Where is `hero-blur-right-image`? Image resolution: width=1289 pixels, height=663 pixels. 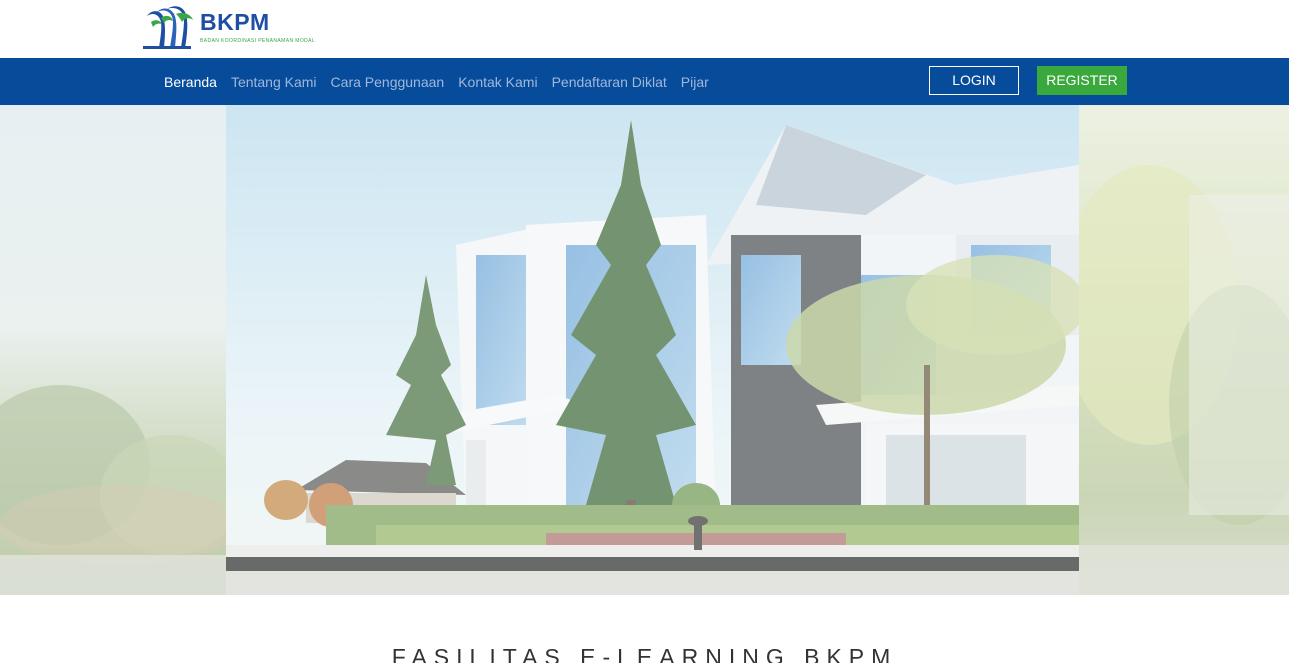 hero-blur-right-image is located at coordinates (1184, 350).